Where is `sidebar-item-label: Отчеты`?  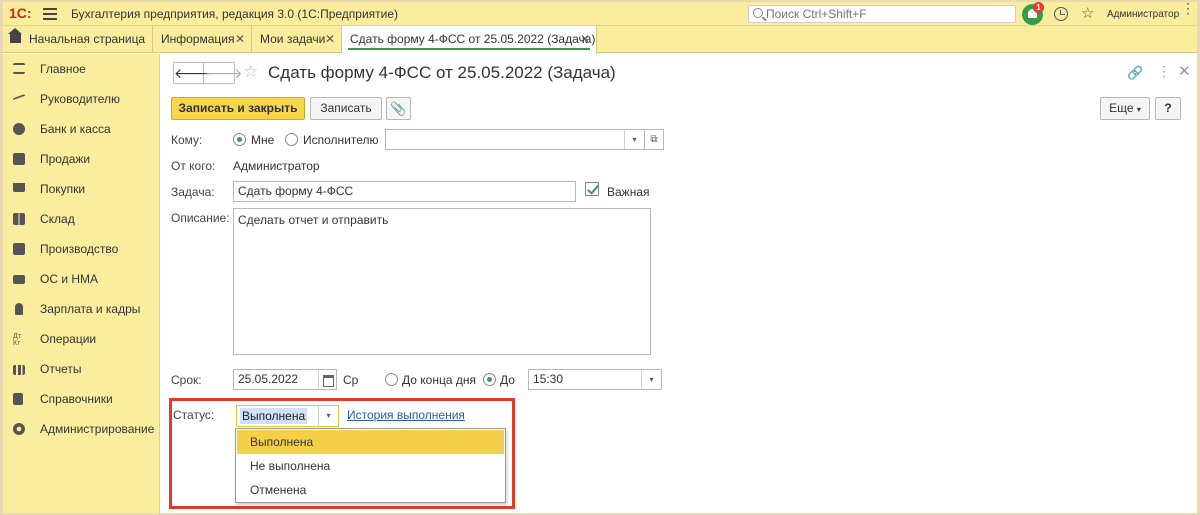
sidebar-item-label: Отчеты is located at coordinates (61, 369).